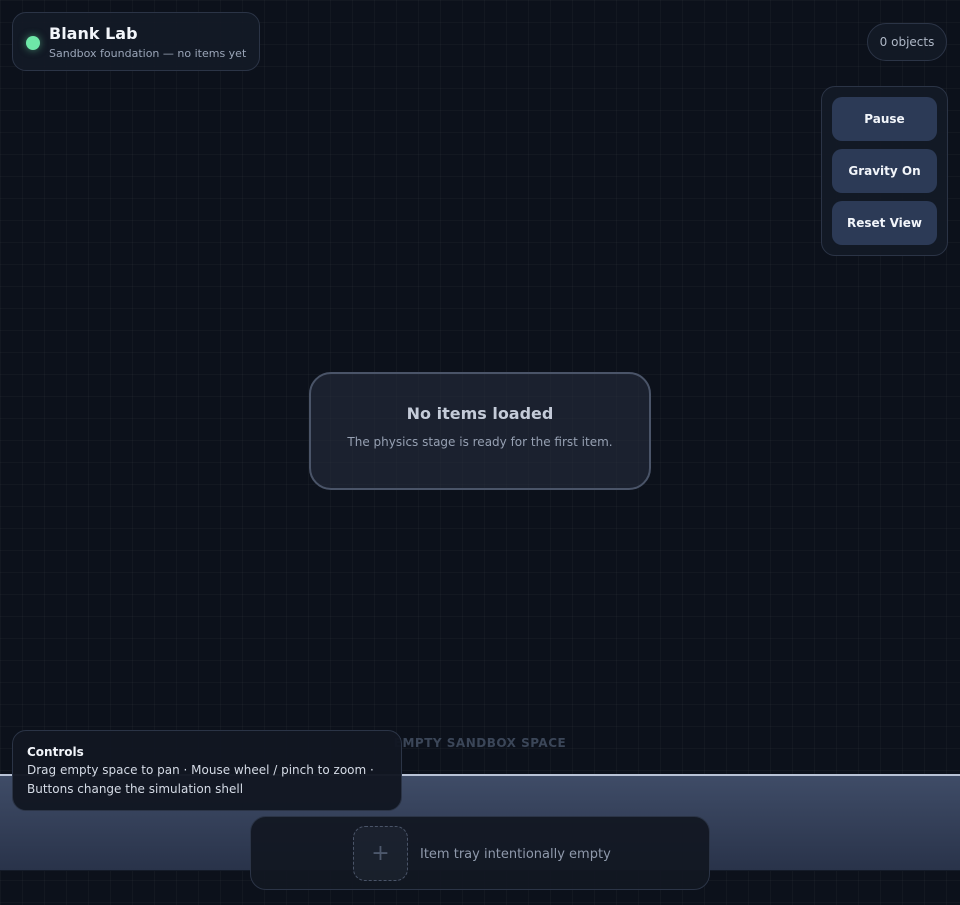  I want to click on gravity-toggle-button: Gravity On, so click(884, 171).